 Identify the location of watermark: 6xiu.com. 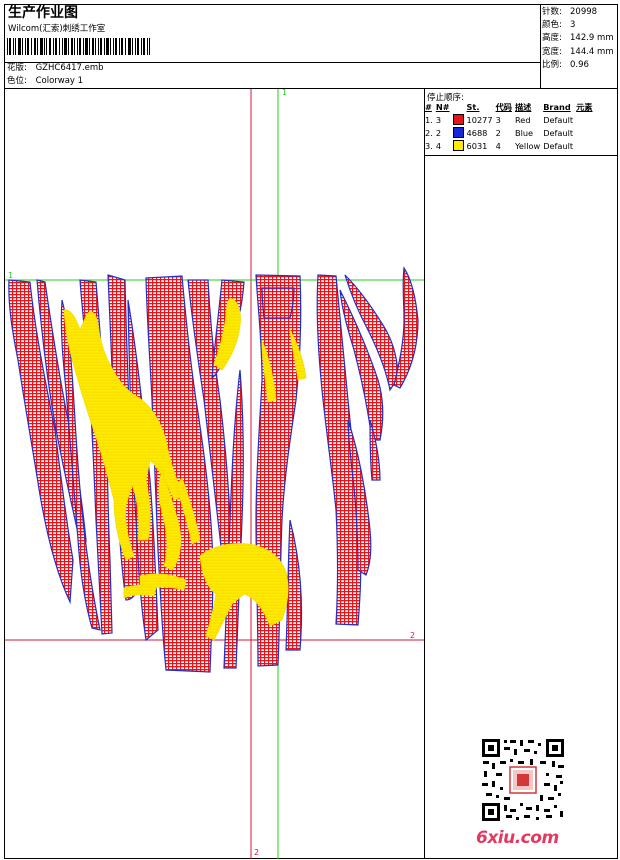
(517, 838).